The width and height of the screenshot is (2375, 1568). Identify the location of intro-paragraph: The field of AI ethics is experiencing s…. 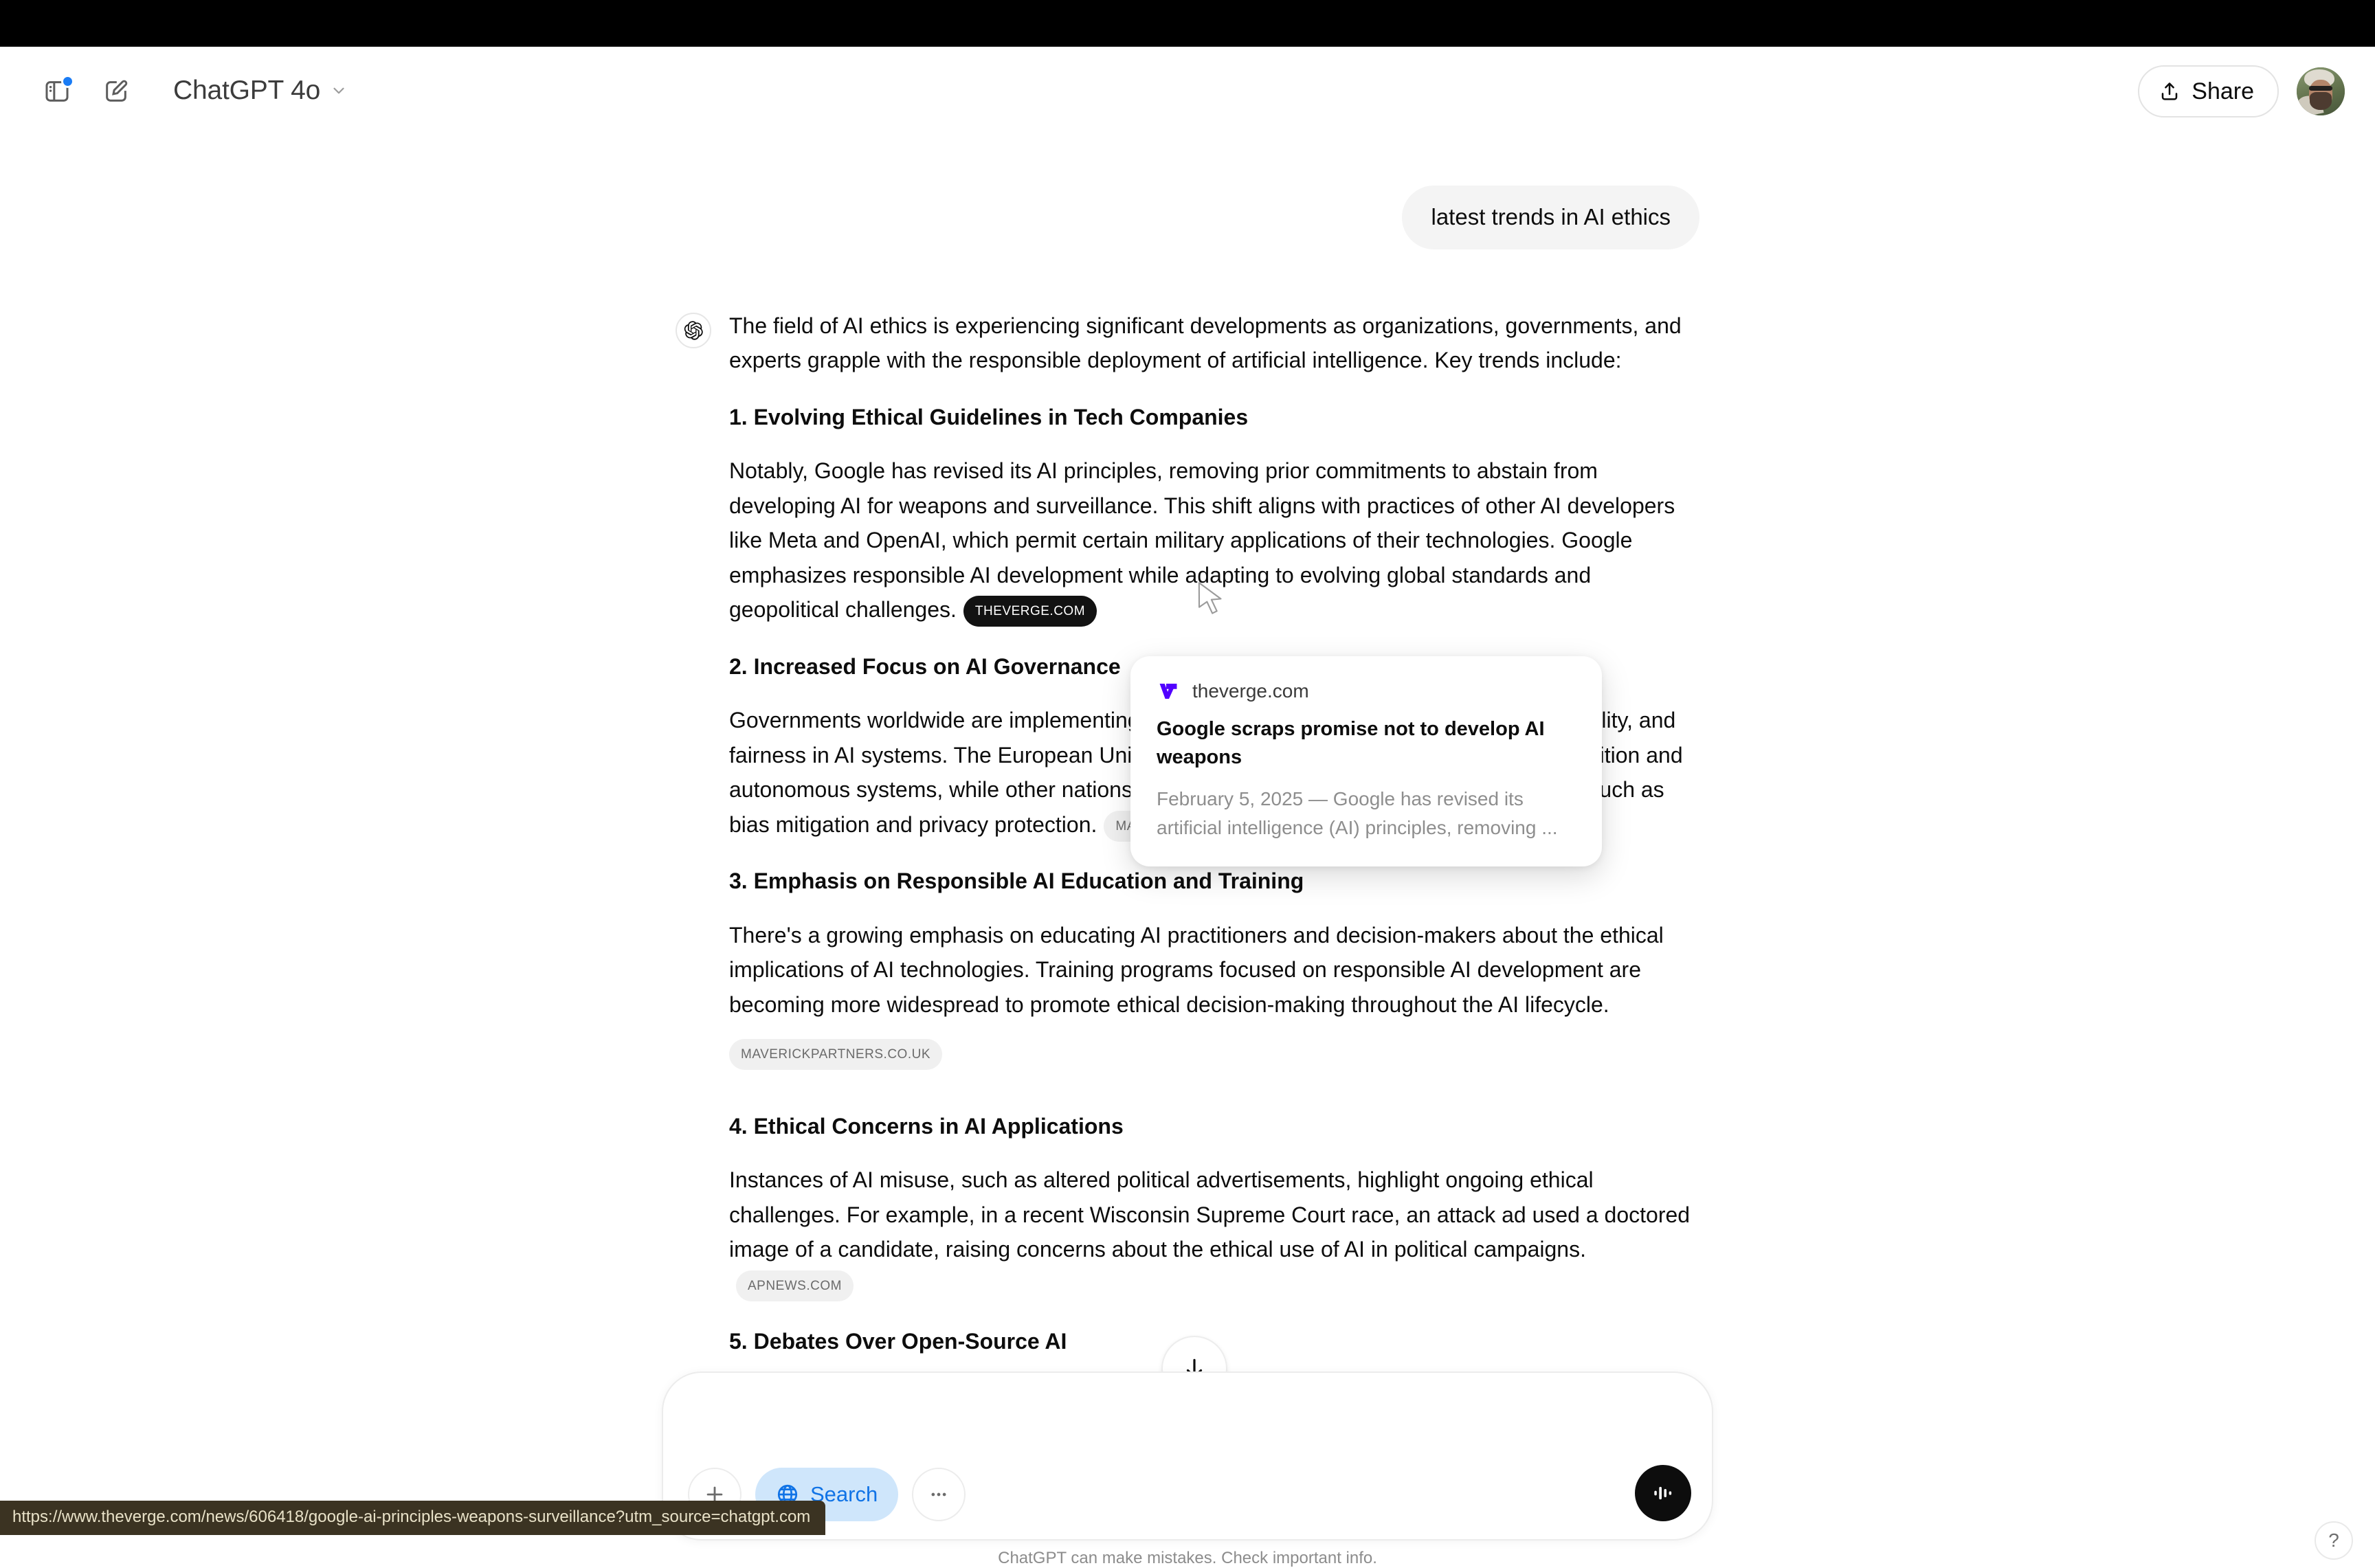
(1214, 343).